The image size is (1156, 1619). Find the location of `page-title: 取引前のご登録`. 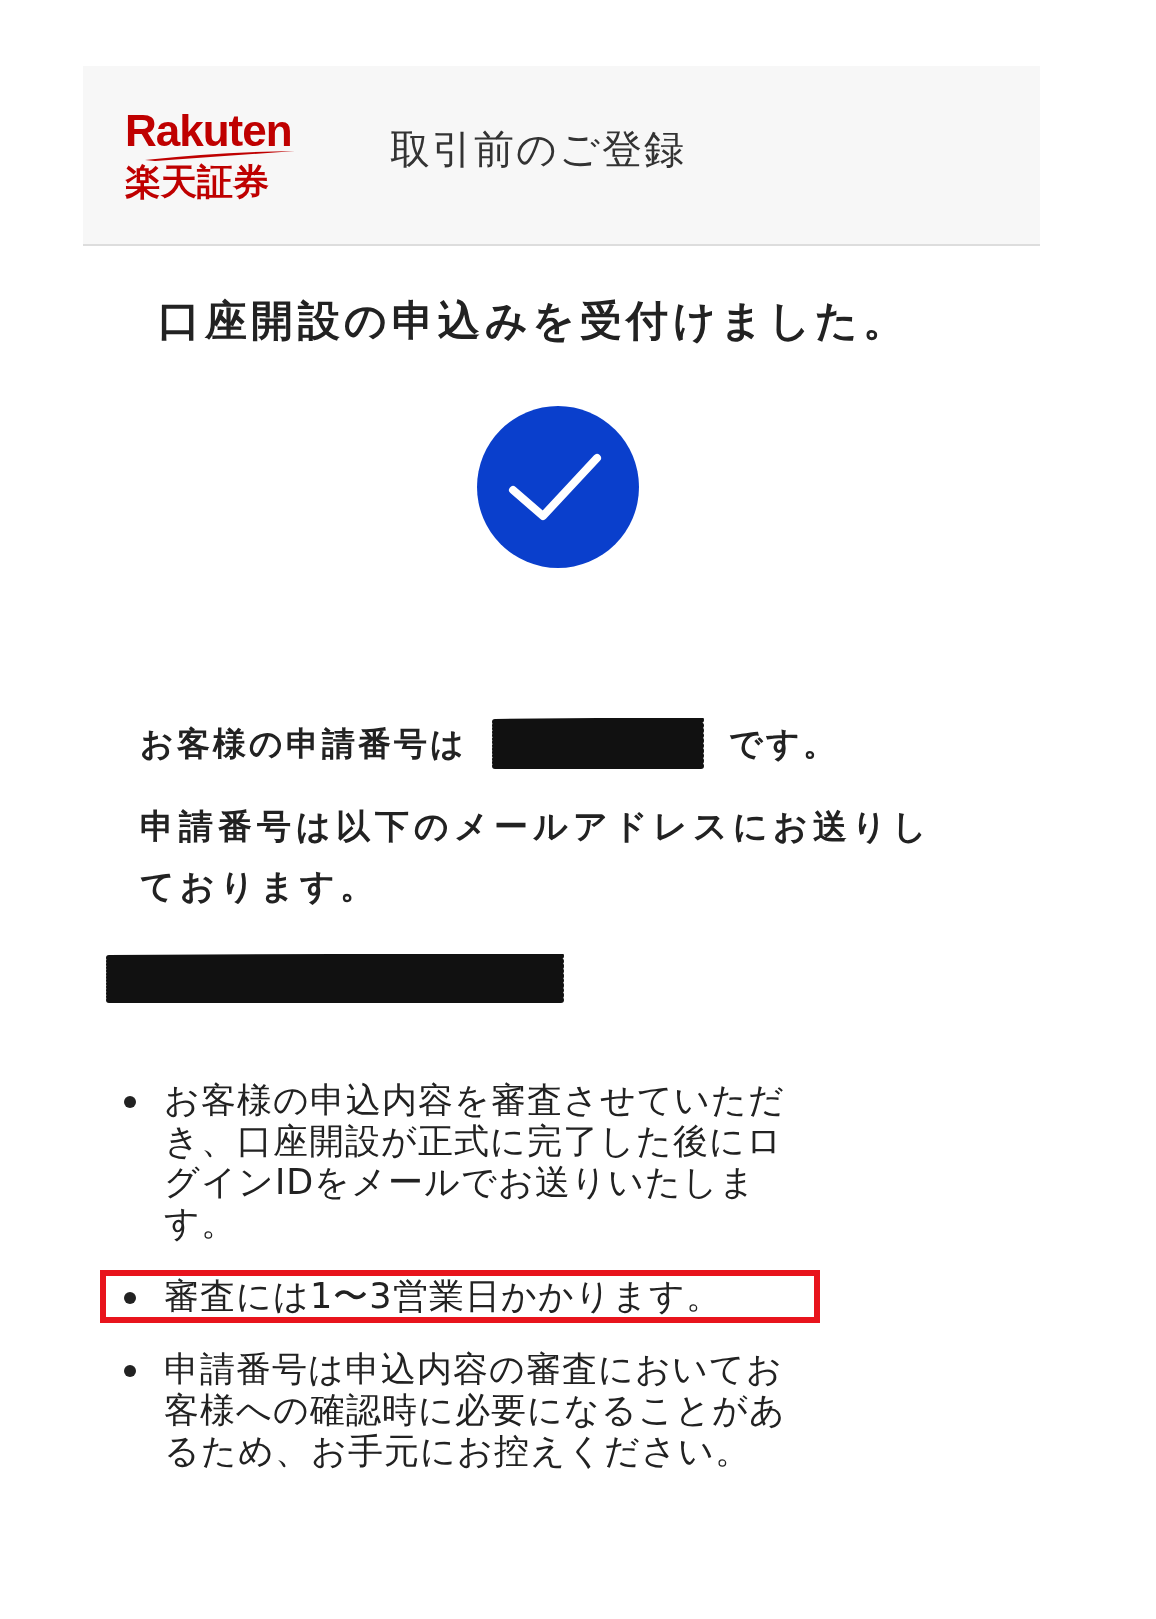

page-title: 取引前のご登録 is located at coordinates (538, 149).